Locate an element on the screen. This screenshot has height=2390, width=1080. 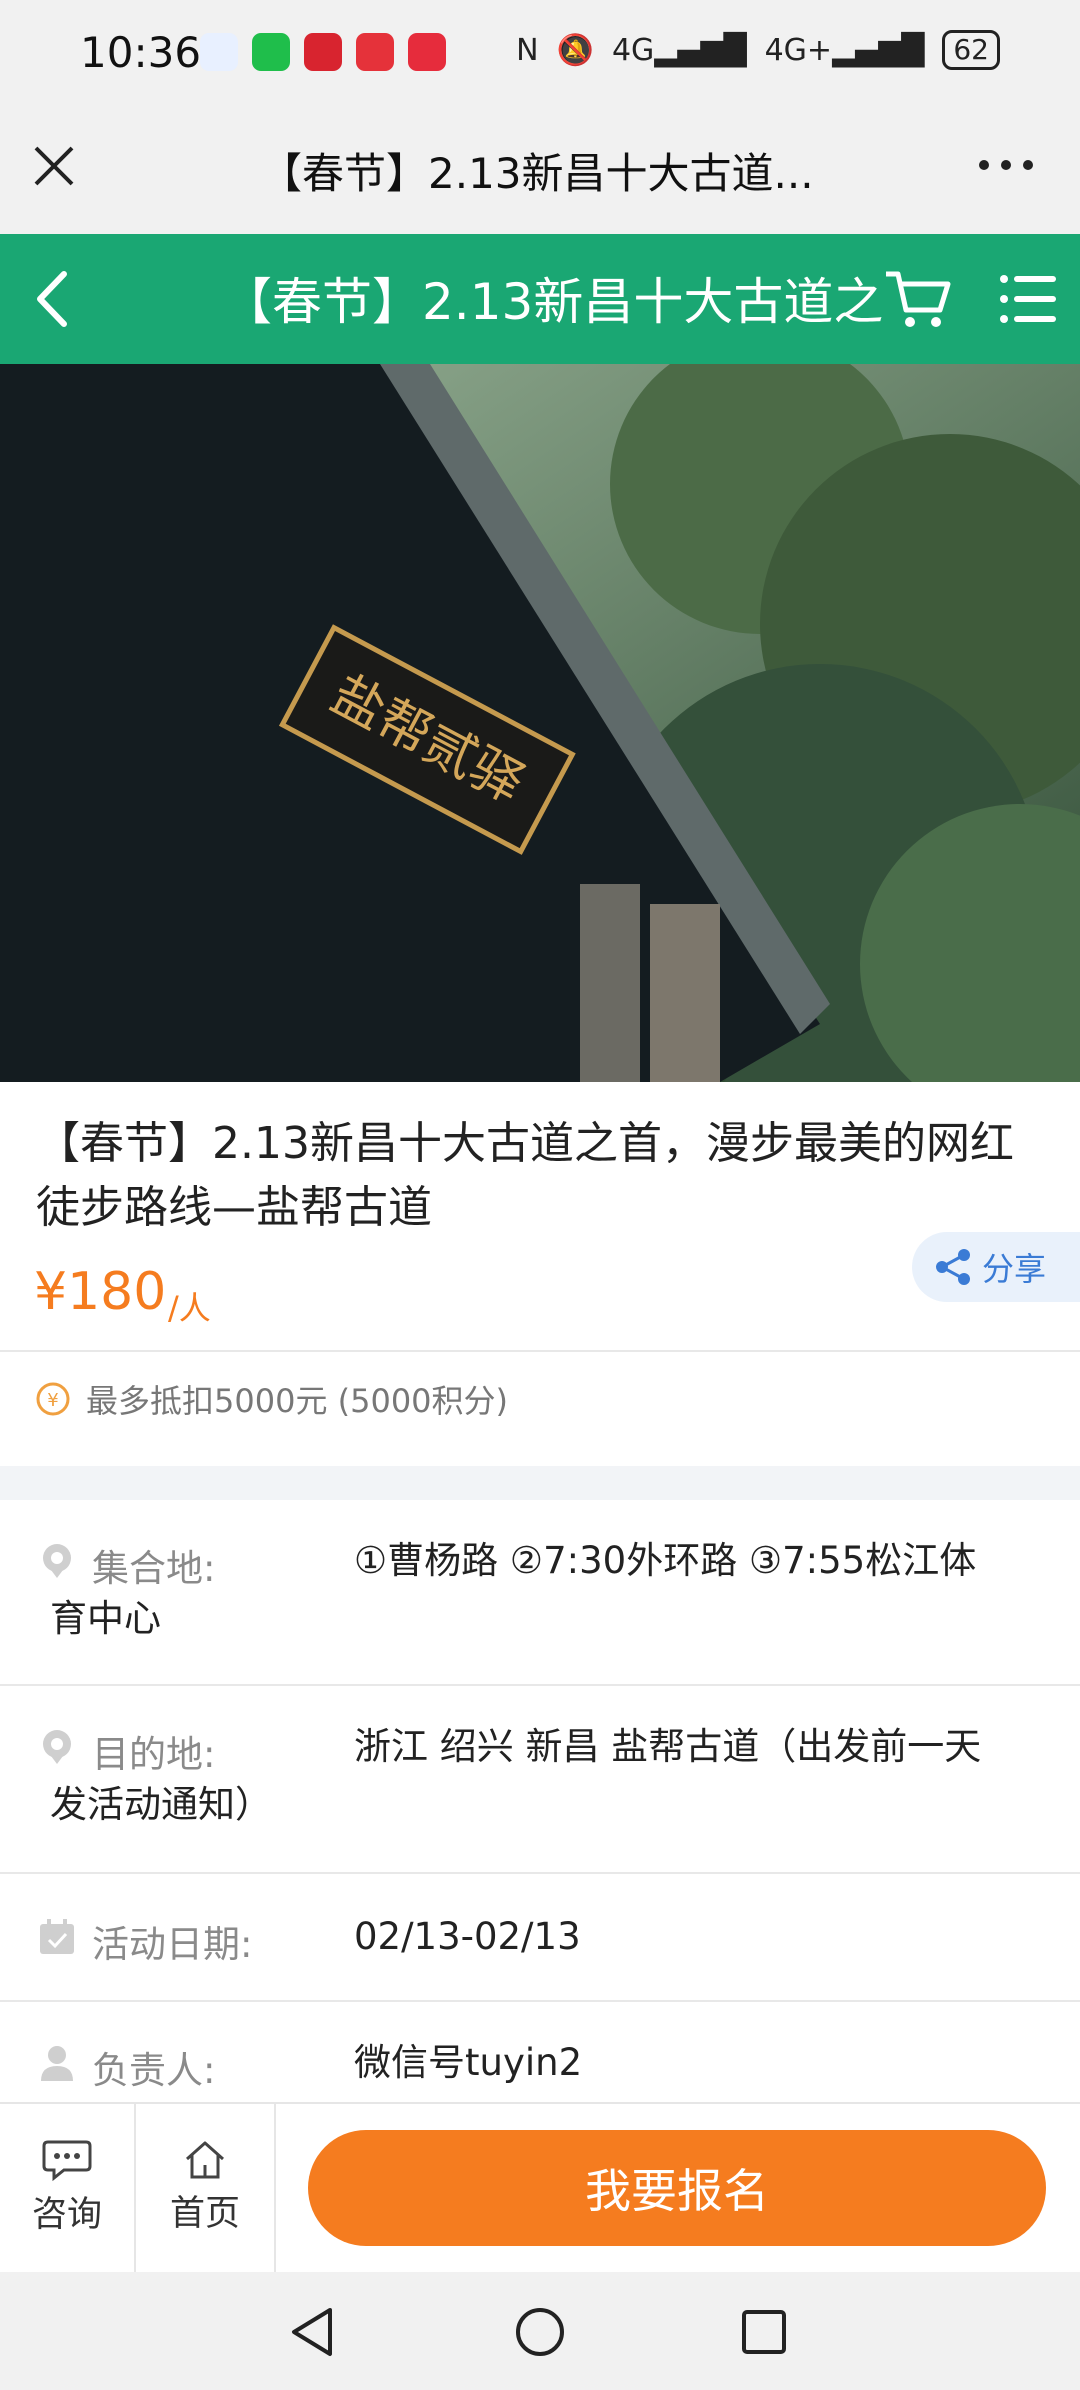
menu-icon is located at coordinates (1028, 299).